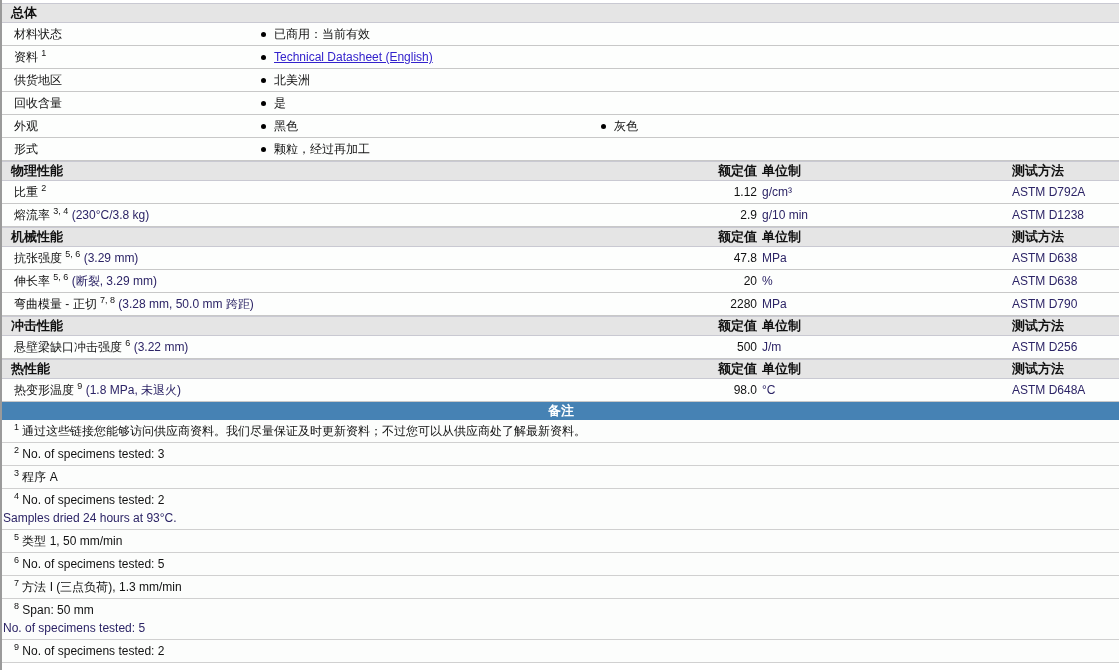 This screenshot has height=670, width=1119. I want to click on unit-text: %, so click(768, 281).